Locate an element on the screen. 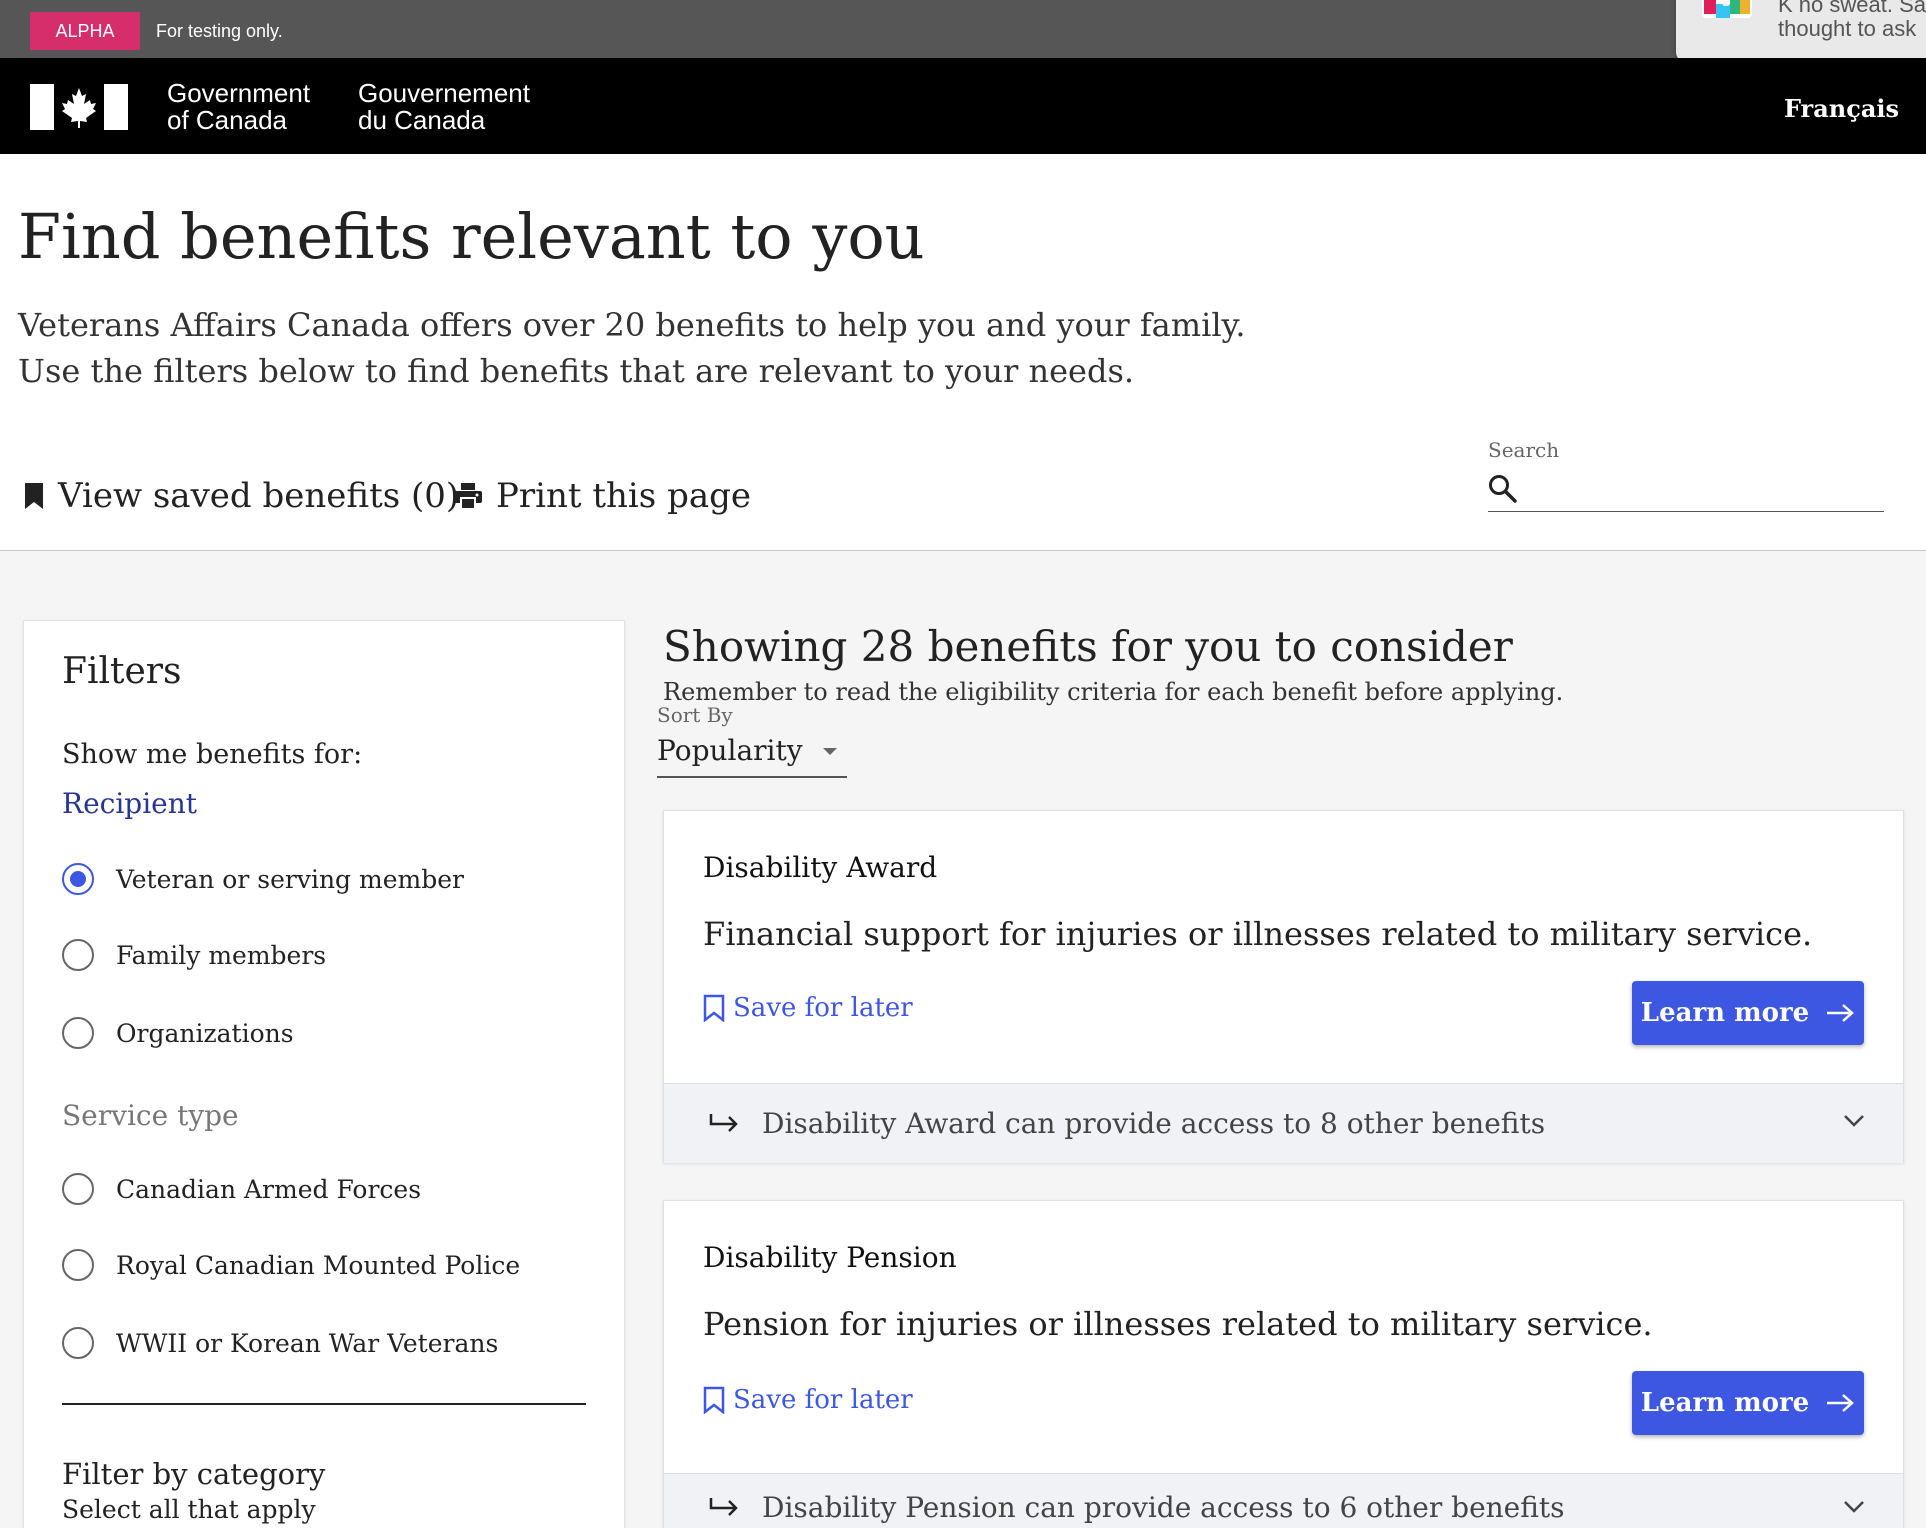 The width and height of the screenshot is (1926, 1528). print-page-link: Print this page is located at coordinates (602, 496).